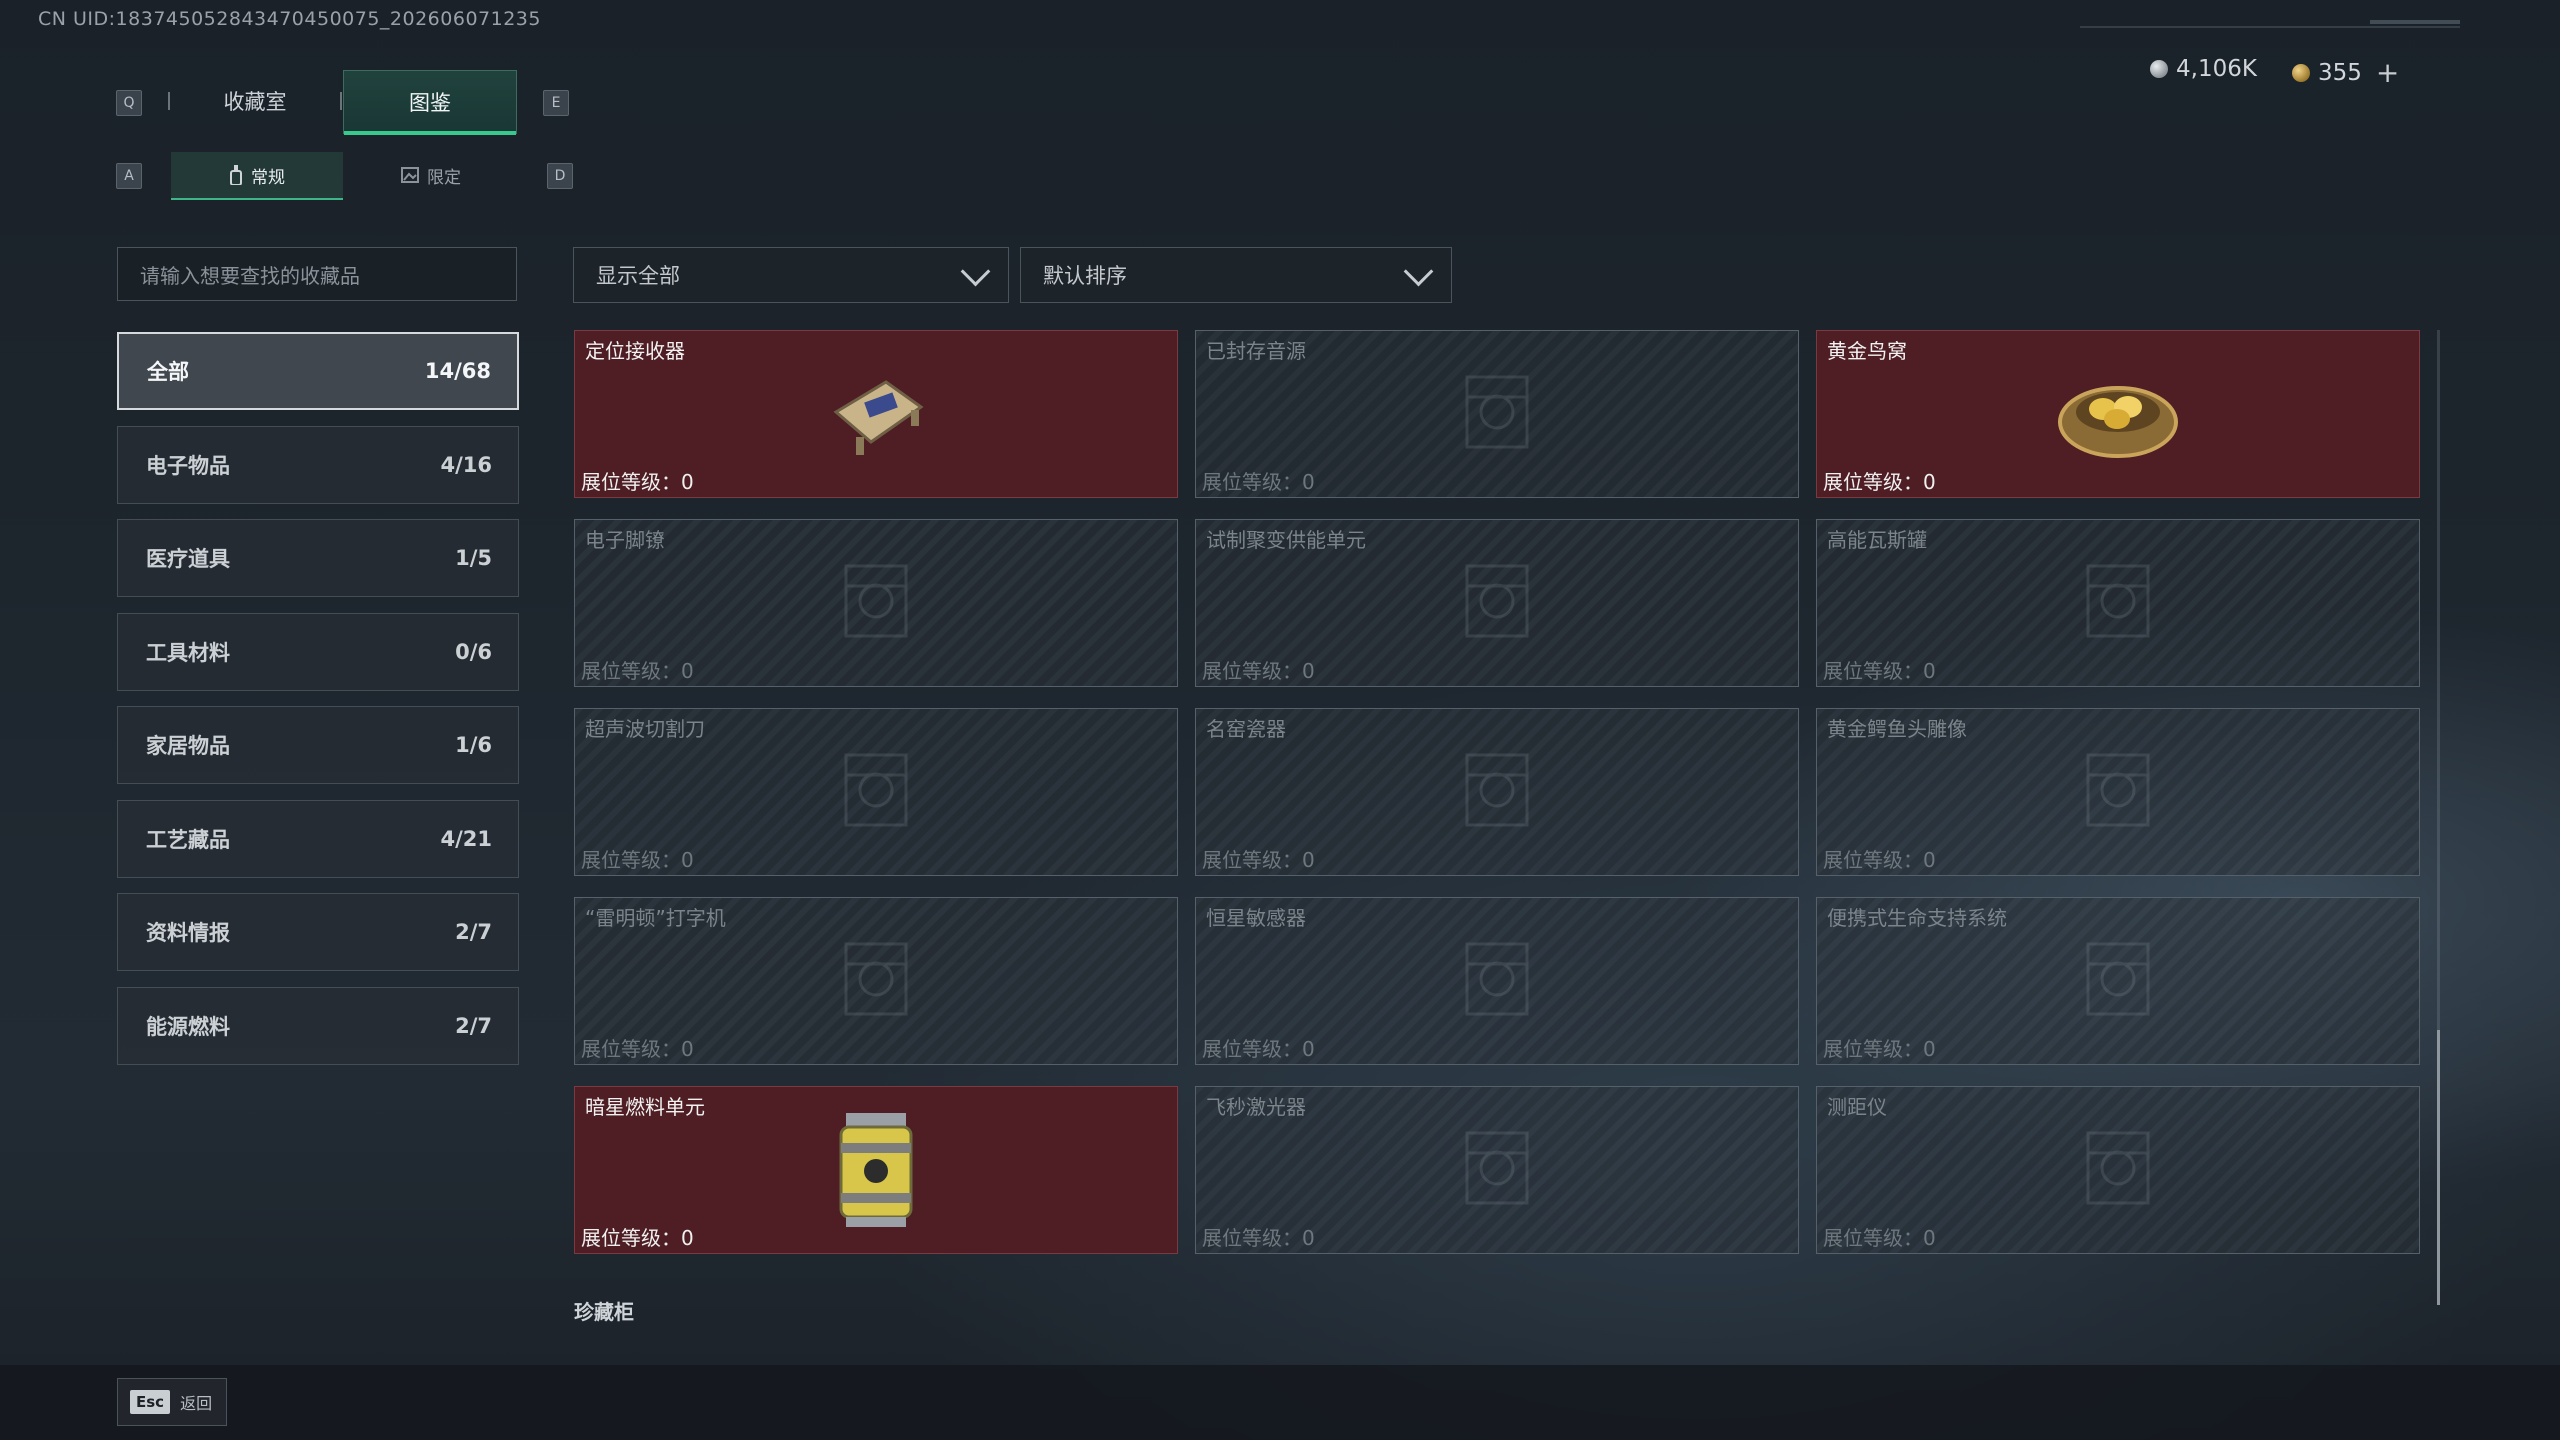  Describe the element at coordinates (268, 177) in the screenshot. I see `subtab-regular-label: 常规` at that location.